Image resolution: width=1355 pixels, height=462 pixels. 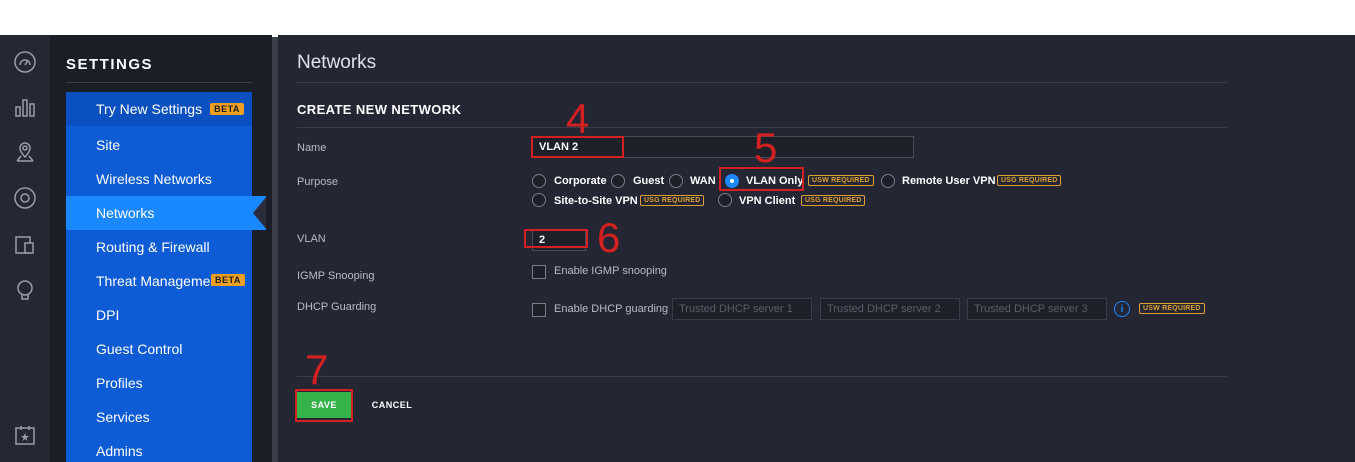 I want to click on sidebar-item-label: Site, so click(x=108, y=145).